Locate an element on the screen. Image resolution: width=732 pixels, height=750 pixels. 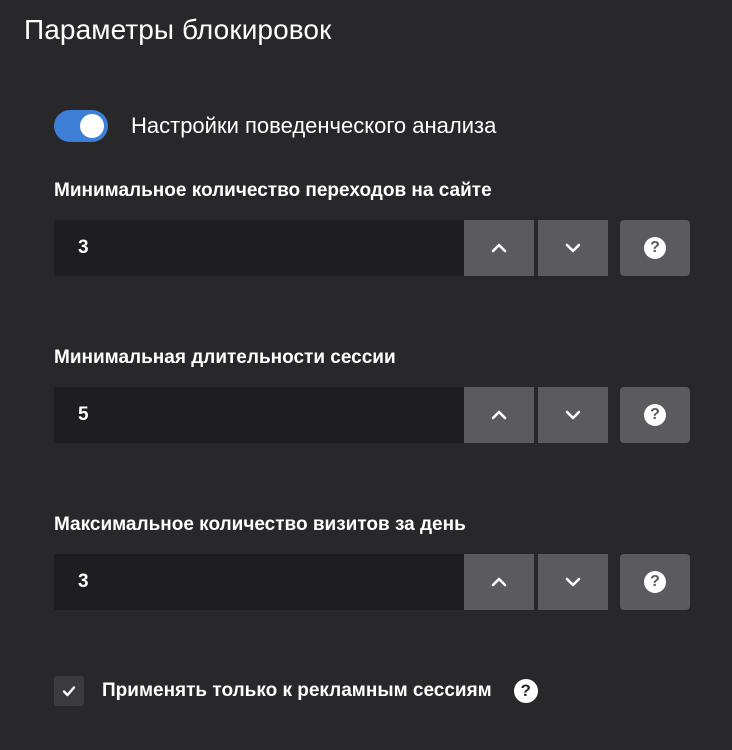
checkmark-icon is located at coordinates (69, 691).